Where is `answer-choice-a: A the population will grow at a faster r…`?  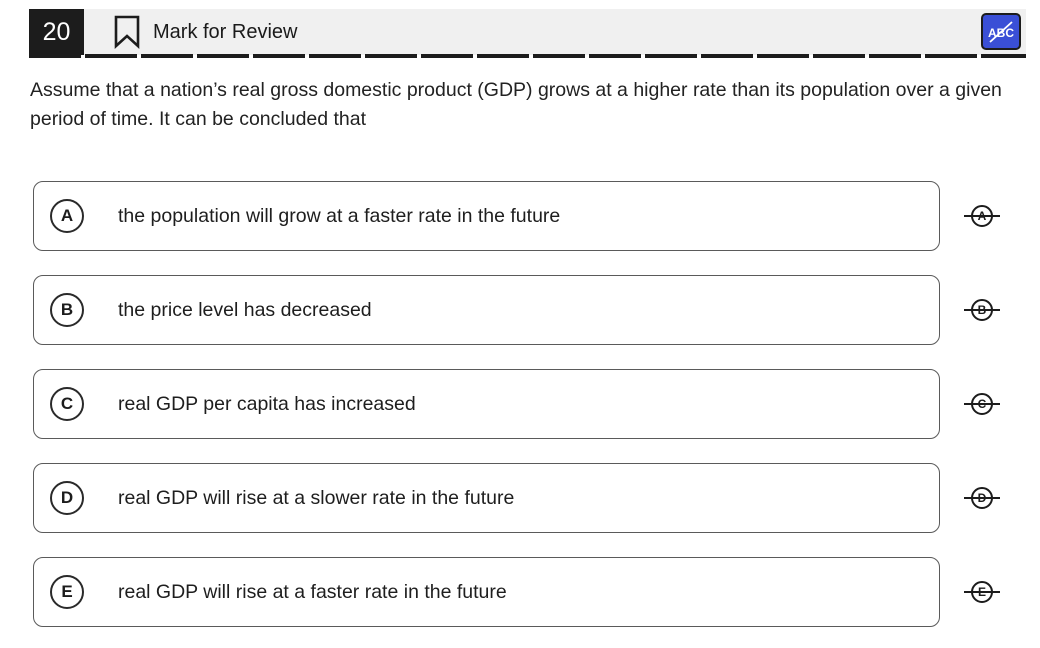
answer-choice-a: A the population will grow at a faster r… is located at coordinates (486, 216).